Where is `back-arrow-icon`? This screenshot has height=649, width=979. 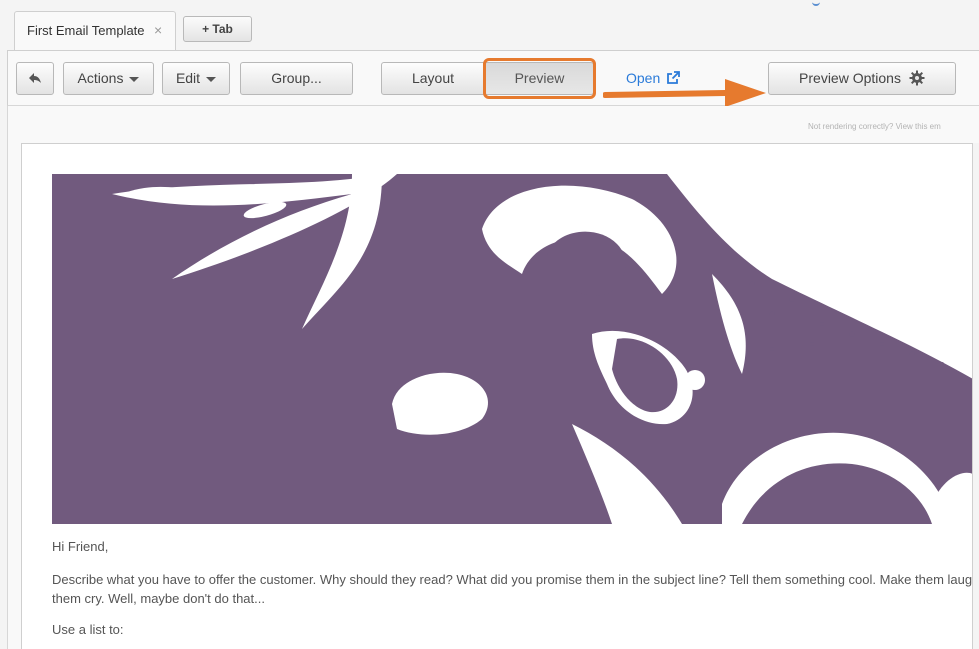
back-arrow-icon is located at coordinates (35, 78).